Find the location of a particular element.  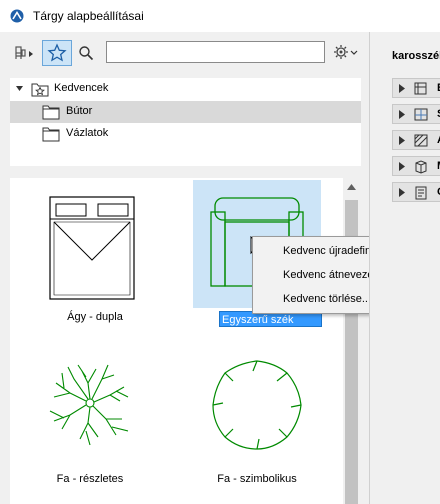

search-button is located at coordinates (86, 53).